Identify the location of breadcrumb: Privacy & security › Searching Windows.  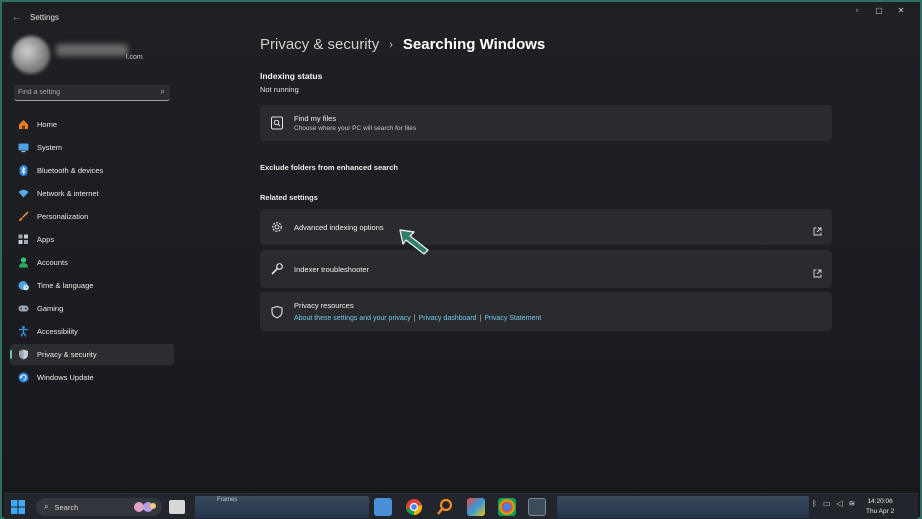
(402, 44).